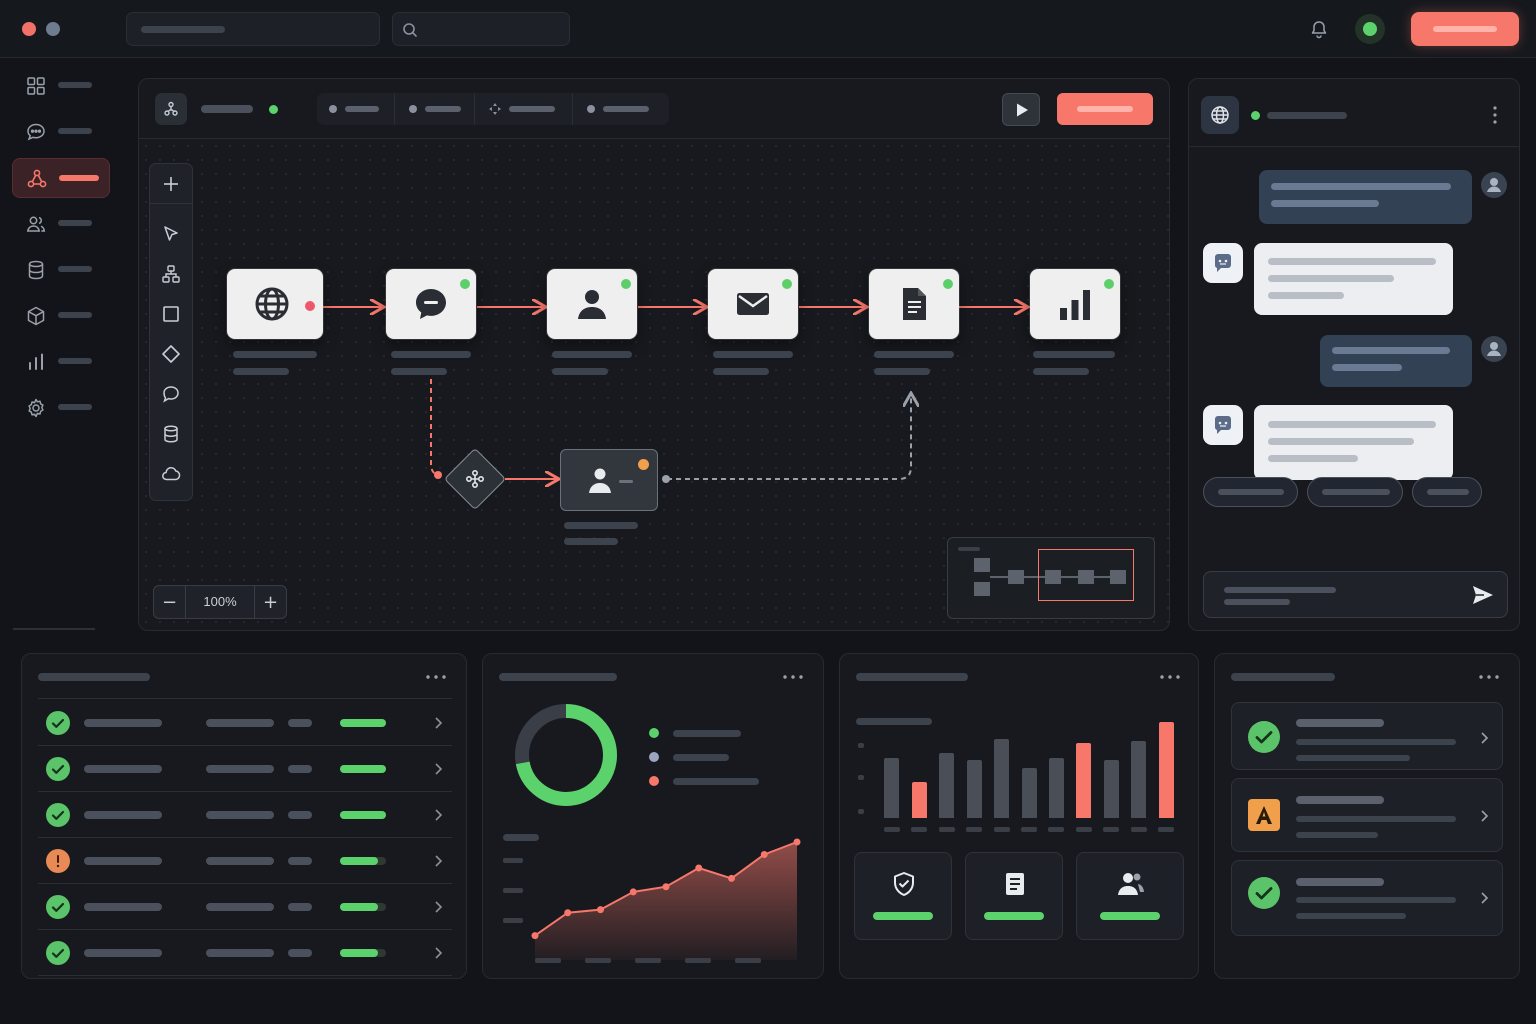 Image resolution: width=1536 pixels, height=1024 pixels. What do you see at coordinates (787, 284) in the screenshot?
I see `node-status-dot` at bounding box center [787, 284].